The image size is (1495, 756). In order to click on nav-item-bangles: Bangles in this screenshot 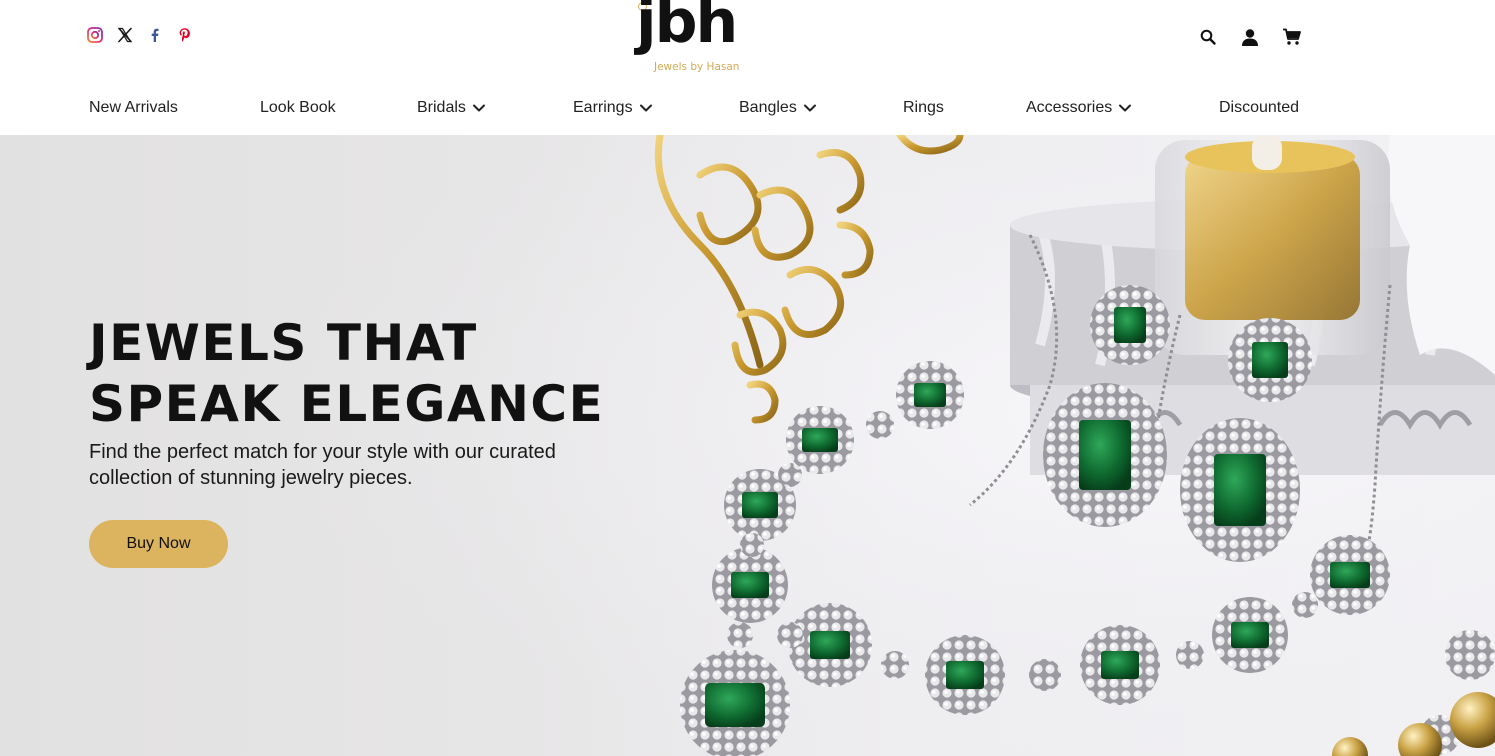, I will do `click(778, 108)`.